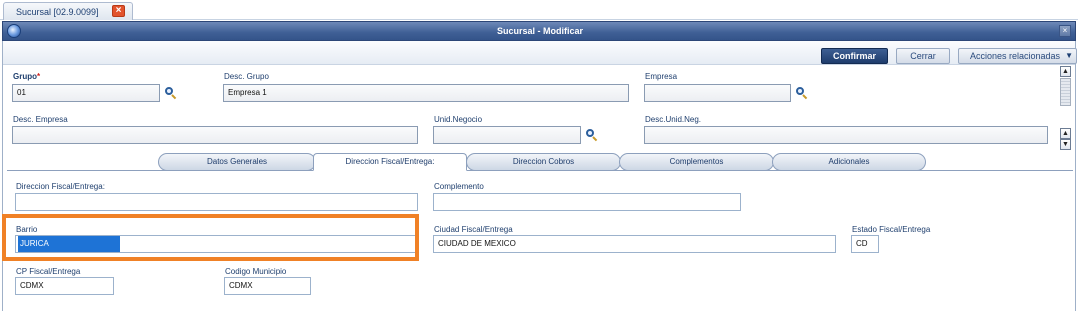 The image size is (1078, 311). I want to click on desc-grupo-field: Empresa 1, so click(426, 93).